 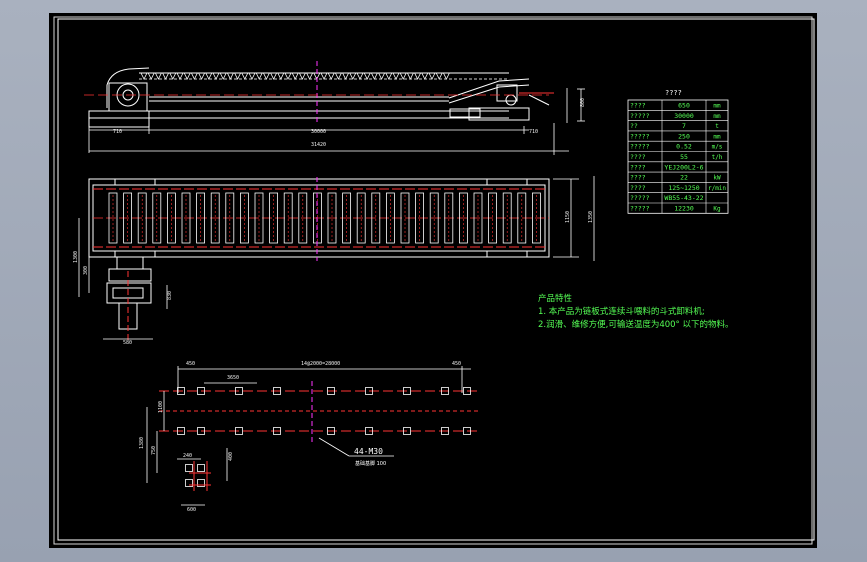 What do you see at coordinates (568, 217) in the screenshot?
I see `dim-inner: 1150` at bounding box center [568, 217].